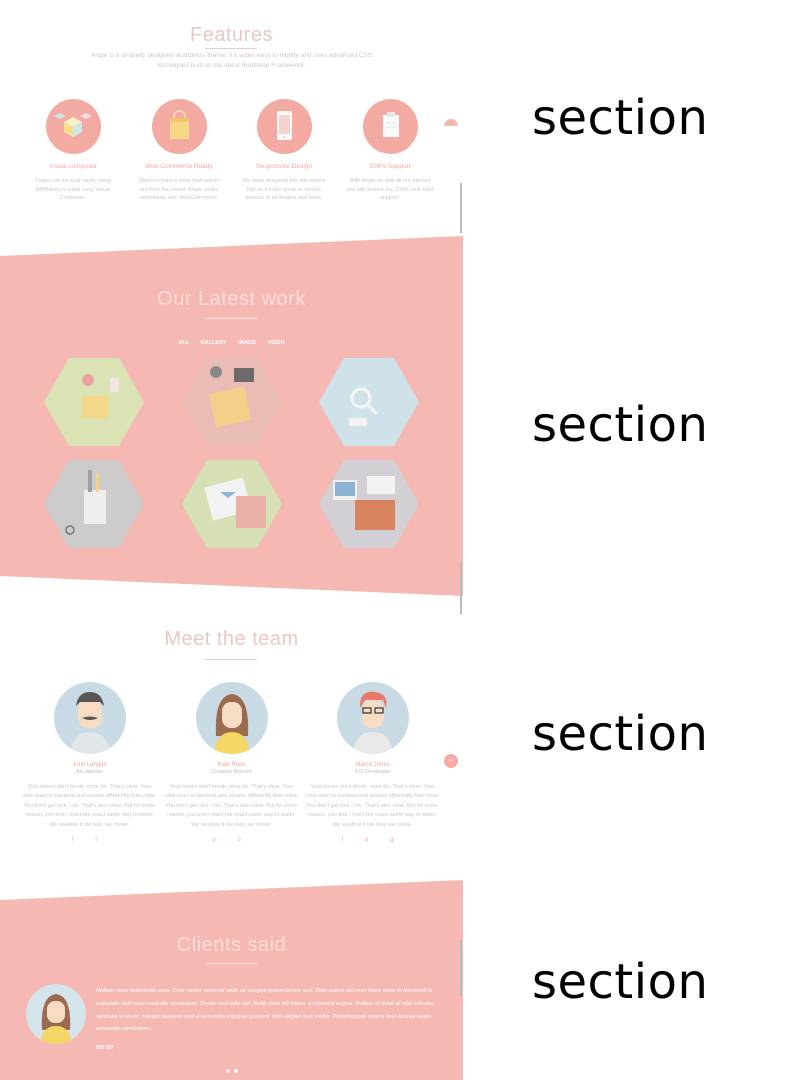 This screenshot has width=800, height=1080. What do you see at coordinates (284, 126) in the screenshot?
I see `smartphone-icon` at bounding box center [284, 126].